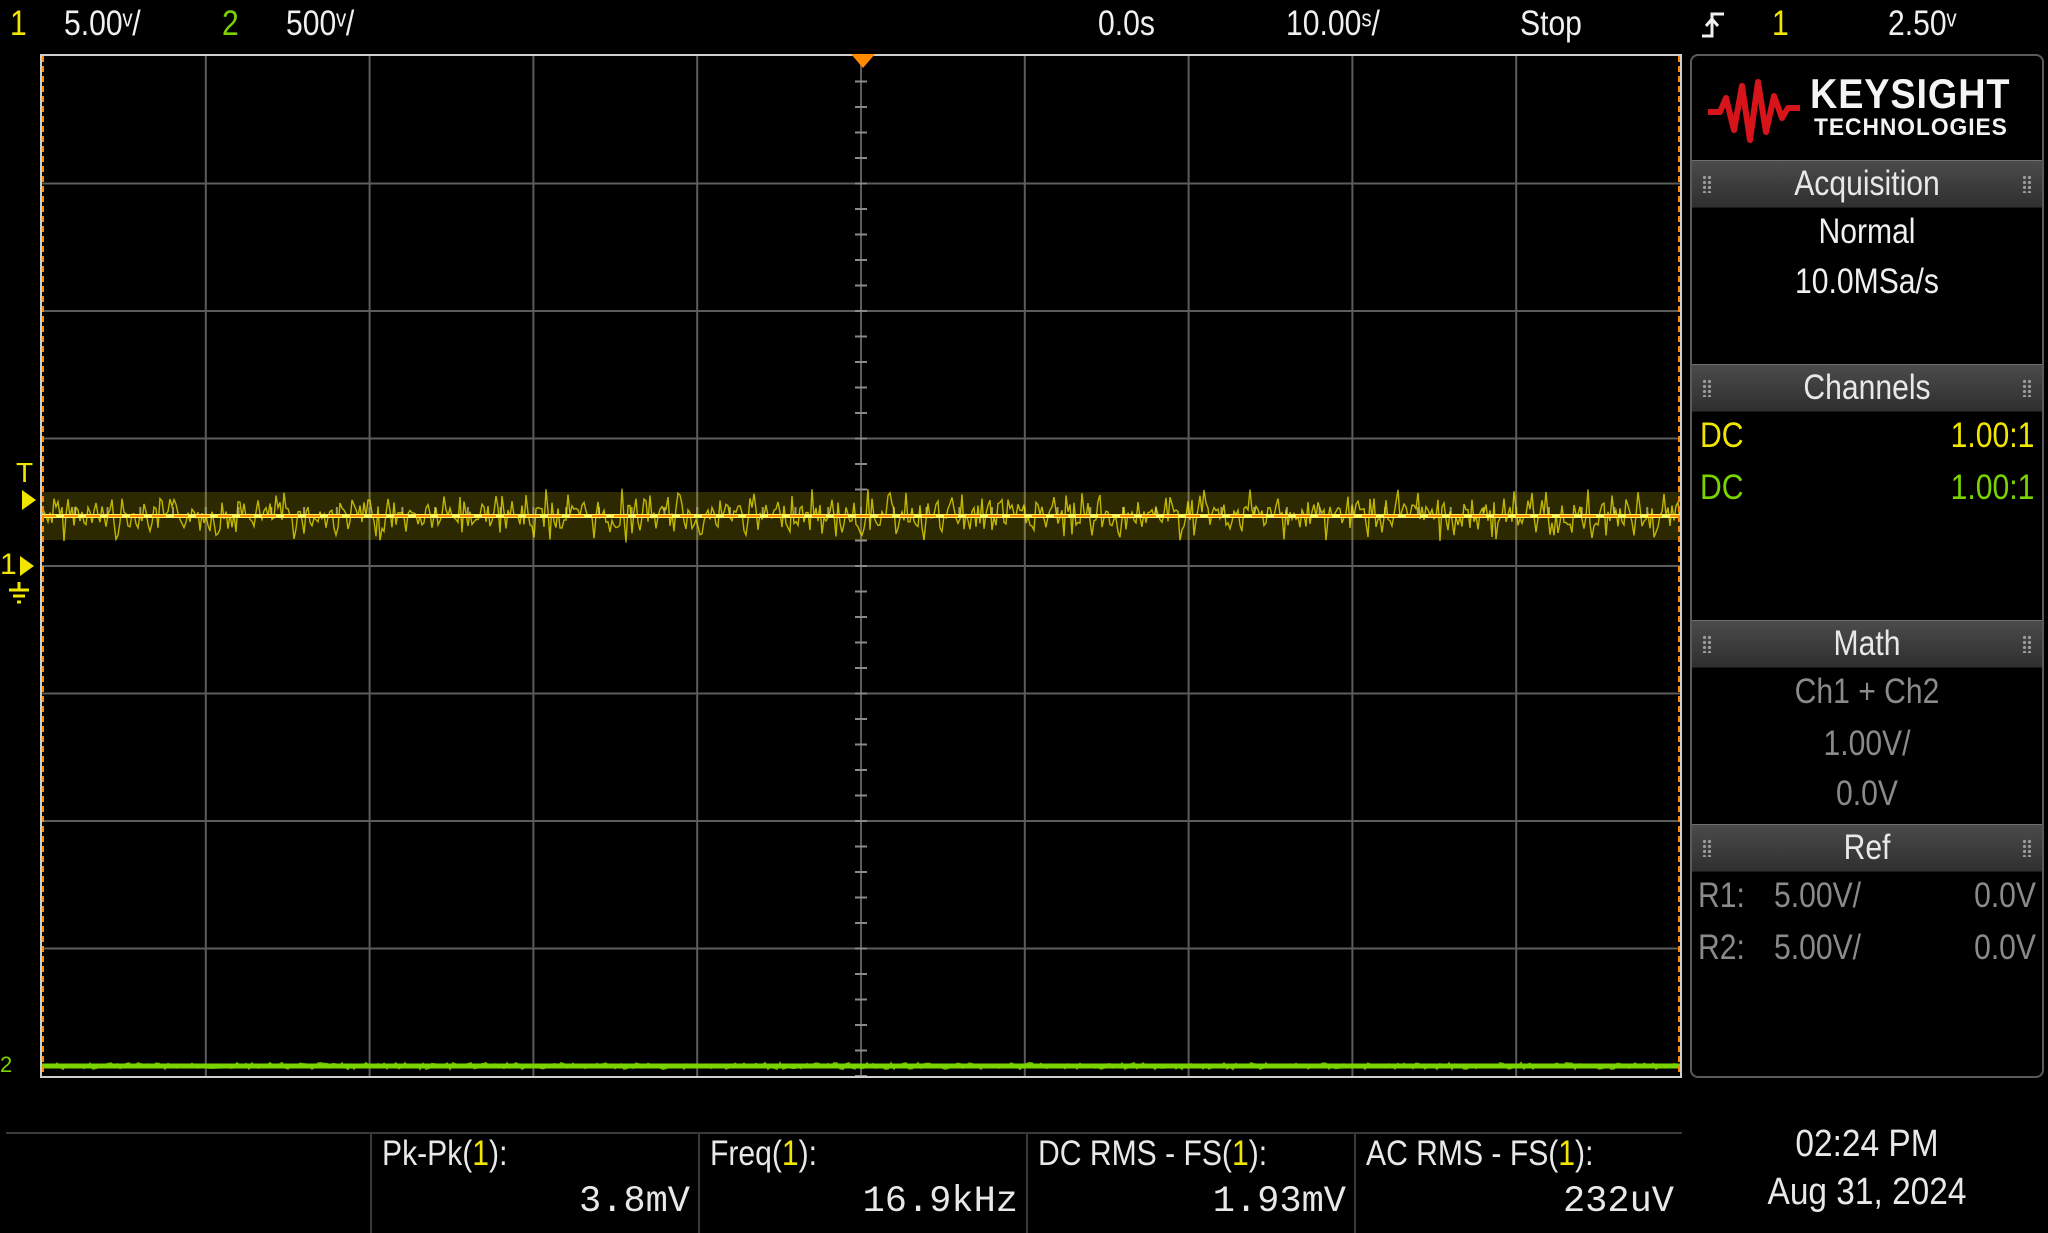 This screenshot has width=2048, height=1233. I want to click on ch1-probe: 1.00:1, so click(1992, 435).